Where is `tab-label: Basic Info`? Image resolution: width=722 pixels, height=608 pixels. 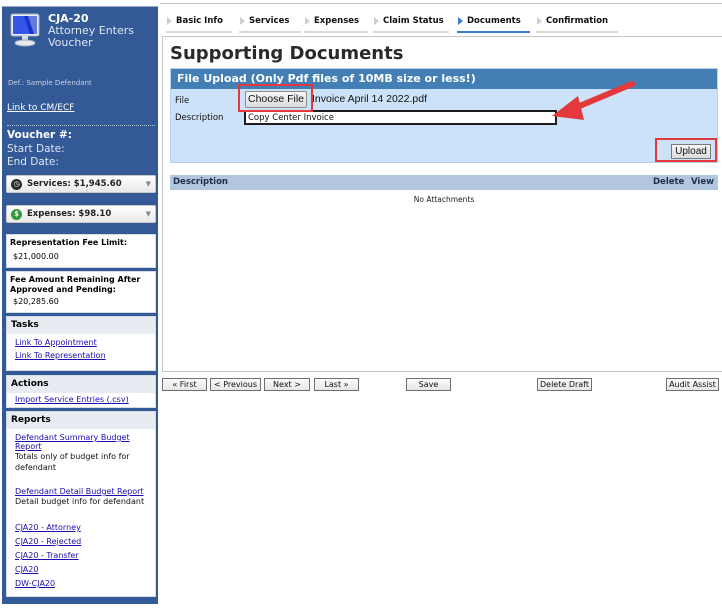
tab-label: Basic Info is located at coordinates (199, 21).